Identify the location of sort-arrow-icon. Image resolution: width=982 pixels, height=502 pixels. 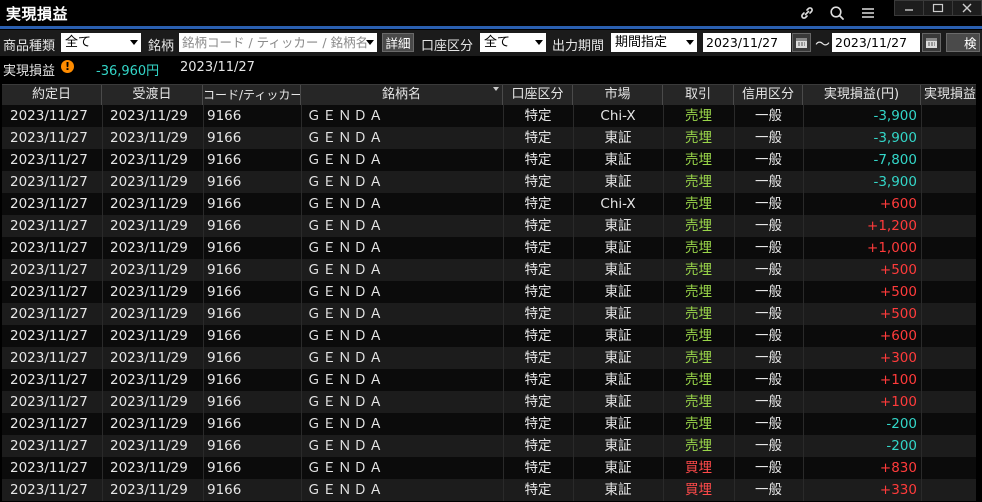
(496, 89).